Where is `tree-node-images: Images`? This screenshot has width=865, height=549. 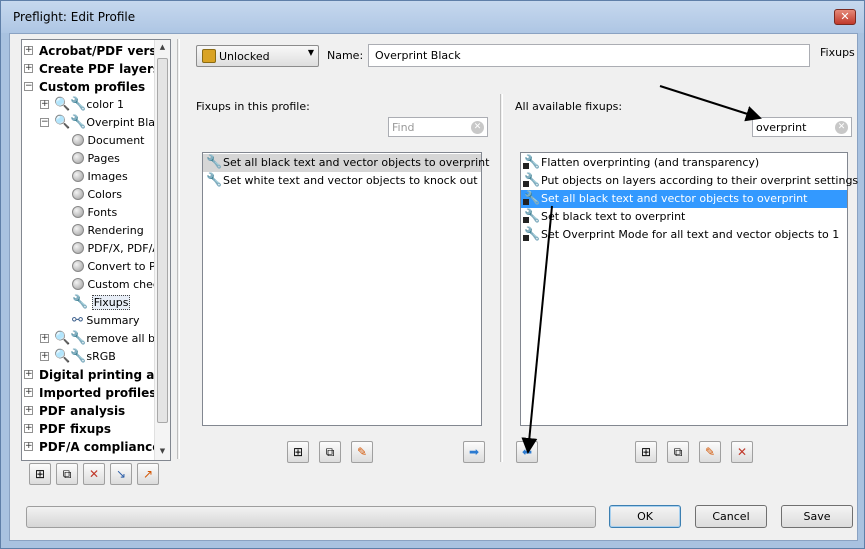
tree-node-images: Images is located at coordinates (100, 177).